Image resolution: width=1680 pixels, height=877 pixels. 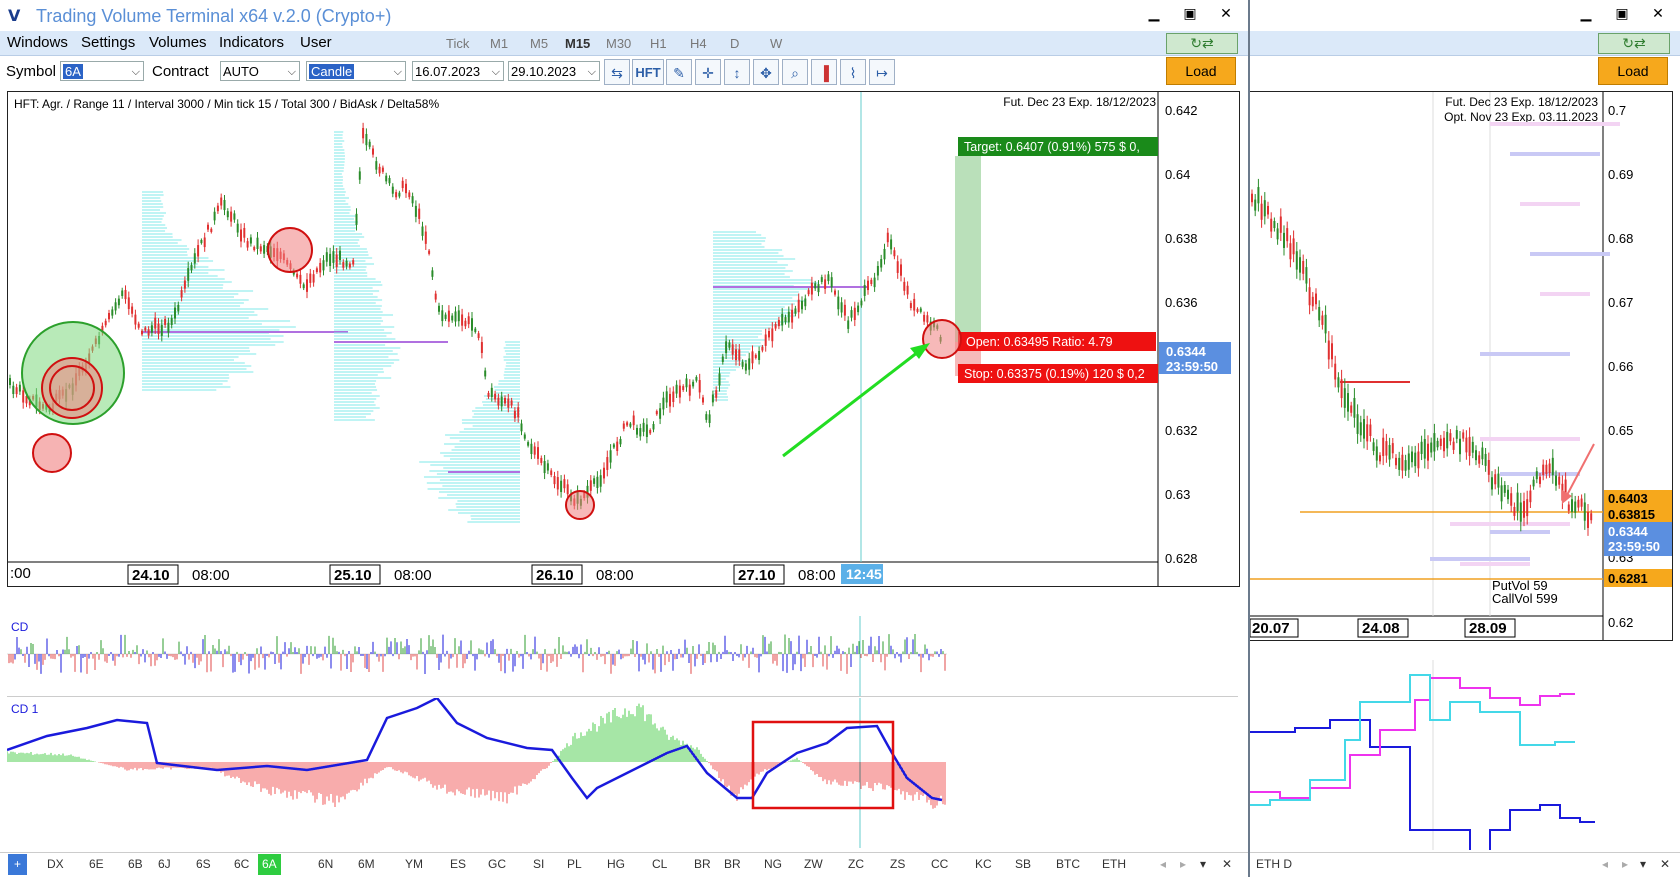 I want to click on tab-br: BR, so click(x=702, y=864).